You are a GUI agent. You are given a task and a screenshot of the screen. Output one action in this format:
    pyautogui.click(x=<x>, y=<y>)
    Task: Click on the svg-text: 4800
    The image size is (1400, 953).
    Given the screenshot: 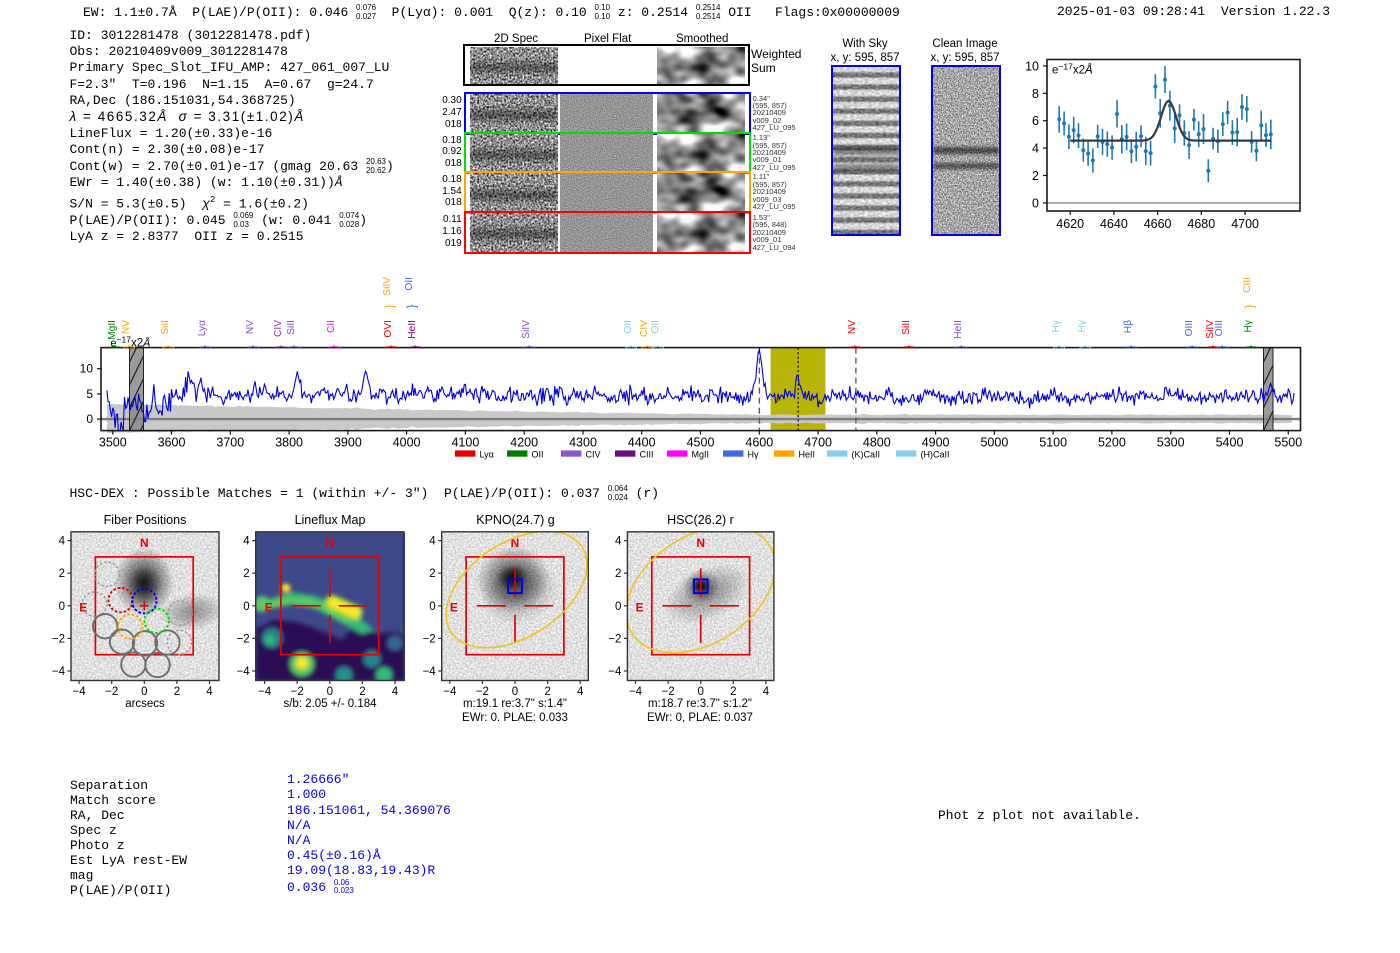 What is the action you would take?
    pyautogui.click(x=877, y=443)
    